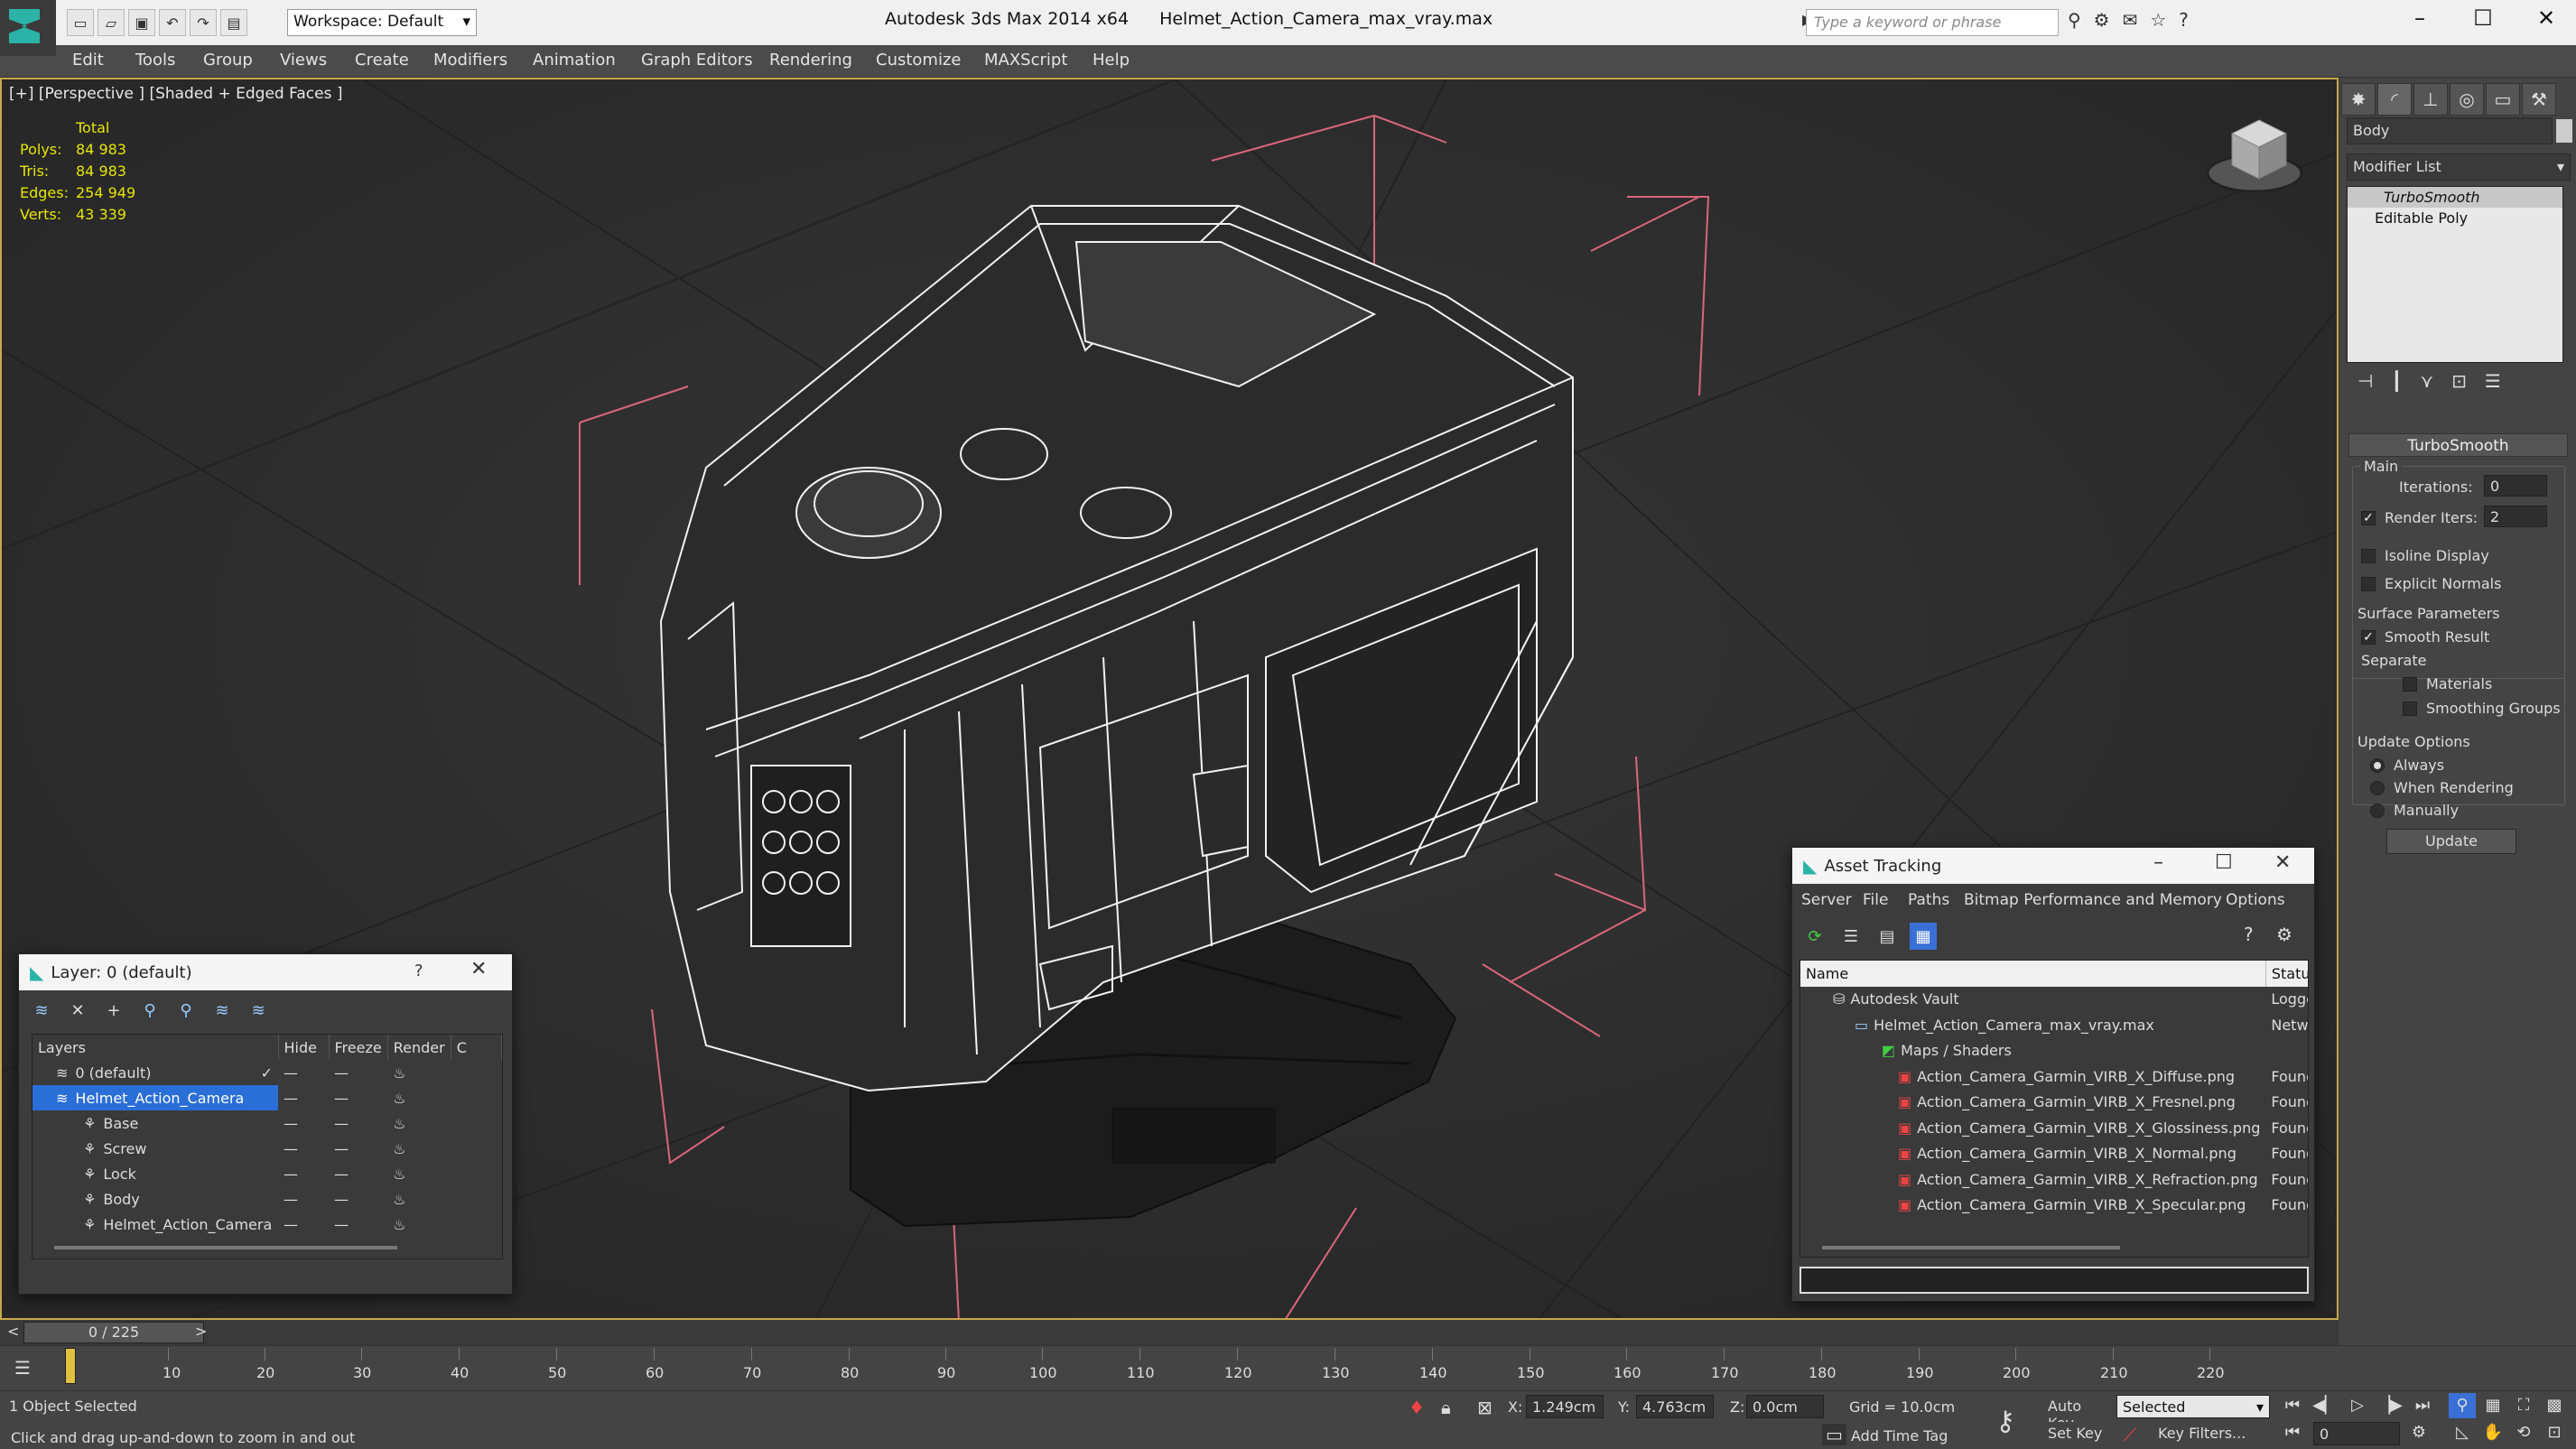 Image resolution: width=2576 pixels, height=1449 pixels. I want to click on update-button: Update, so click(2451, 841).